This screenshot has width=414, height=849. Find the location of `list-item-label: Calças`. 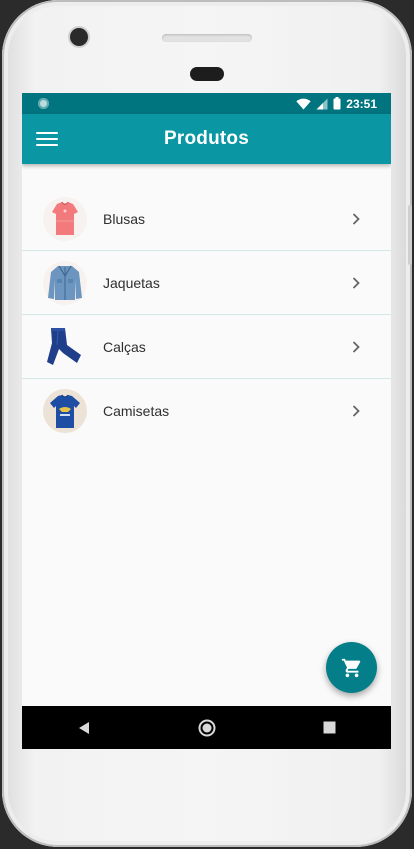

list-item-label: Calças is located at coordinates (124, 346).